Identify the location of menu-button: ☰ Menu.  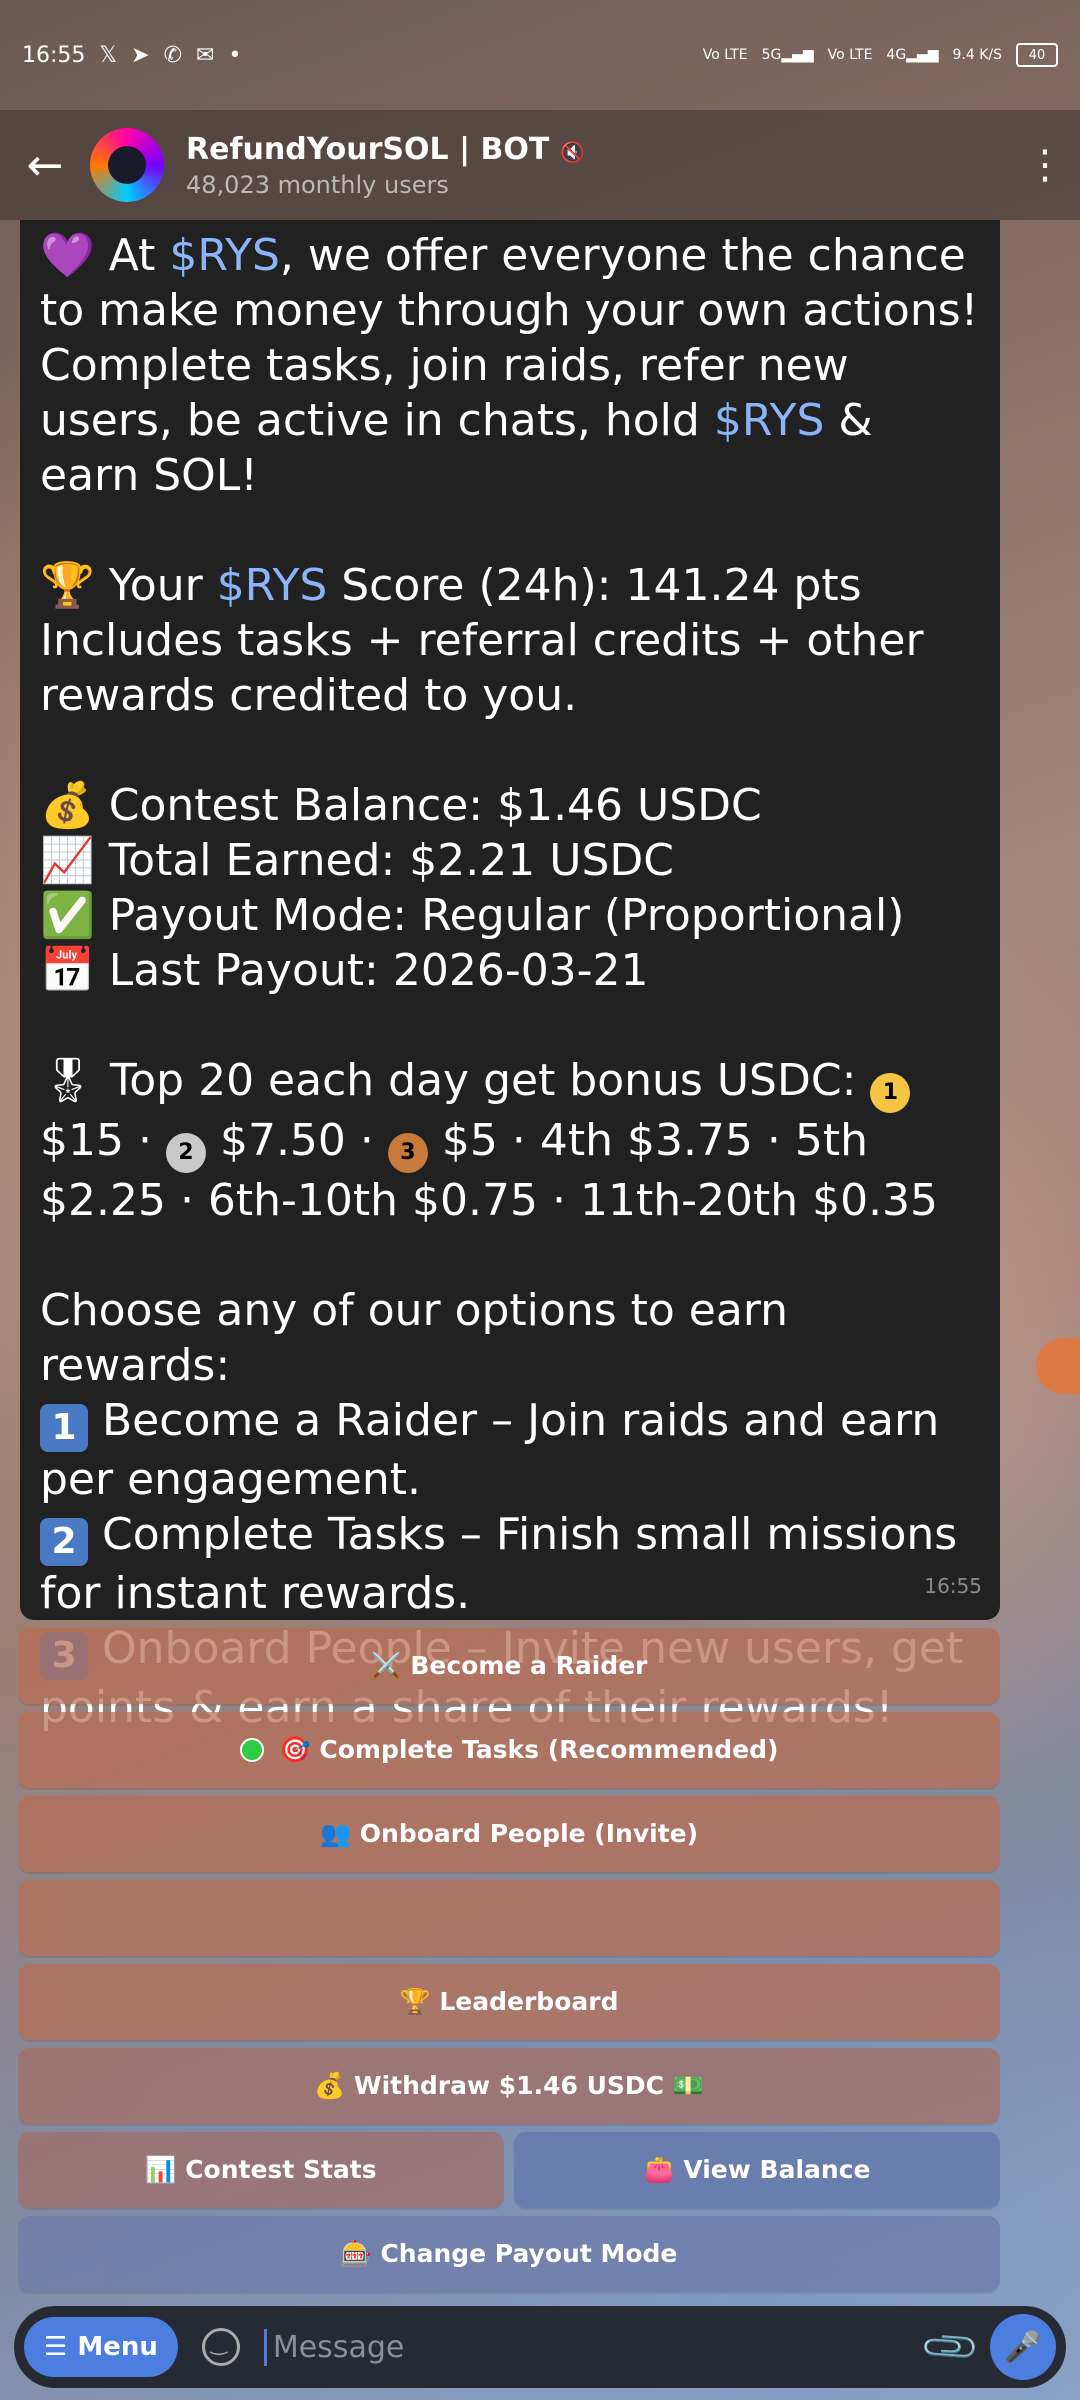
(101, 2347).